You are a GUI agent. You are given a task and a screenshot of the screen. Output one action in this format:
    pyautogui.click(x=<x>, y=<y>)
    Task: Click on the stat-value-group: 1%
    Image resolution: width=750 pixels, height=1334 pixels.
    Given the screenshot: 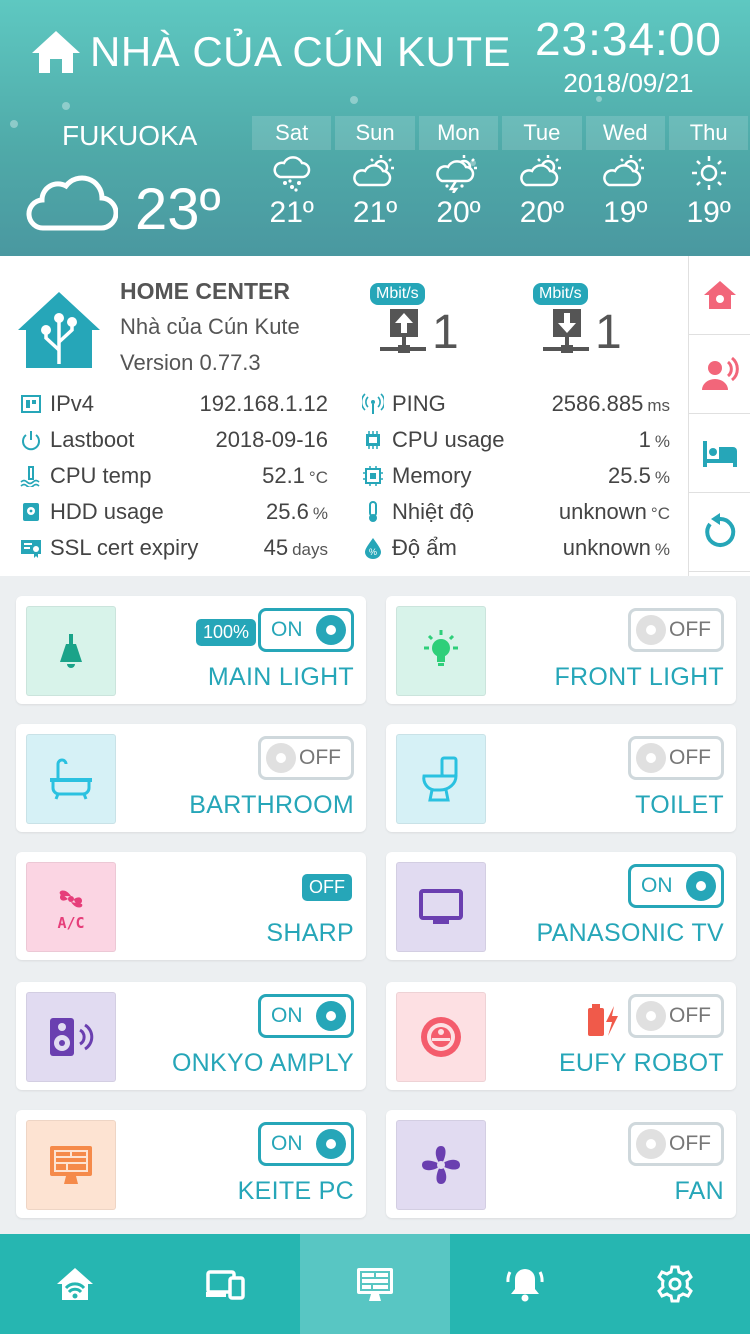 What is the action you would take?
    pyautogui.click(x=654, y=440)
    